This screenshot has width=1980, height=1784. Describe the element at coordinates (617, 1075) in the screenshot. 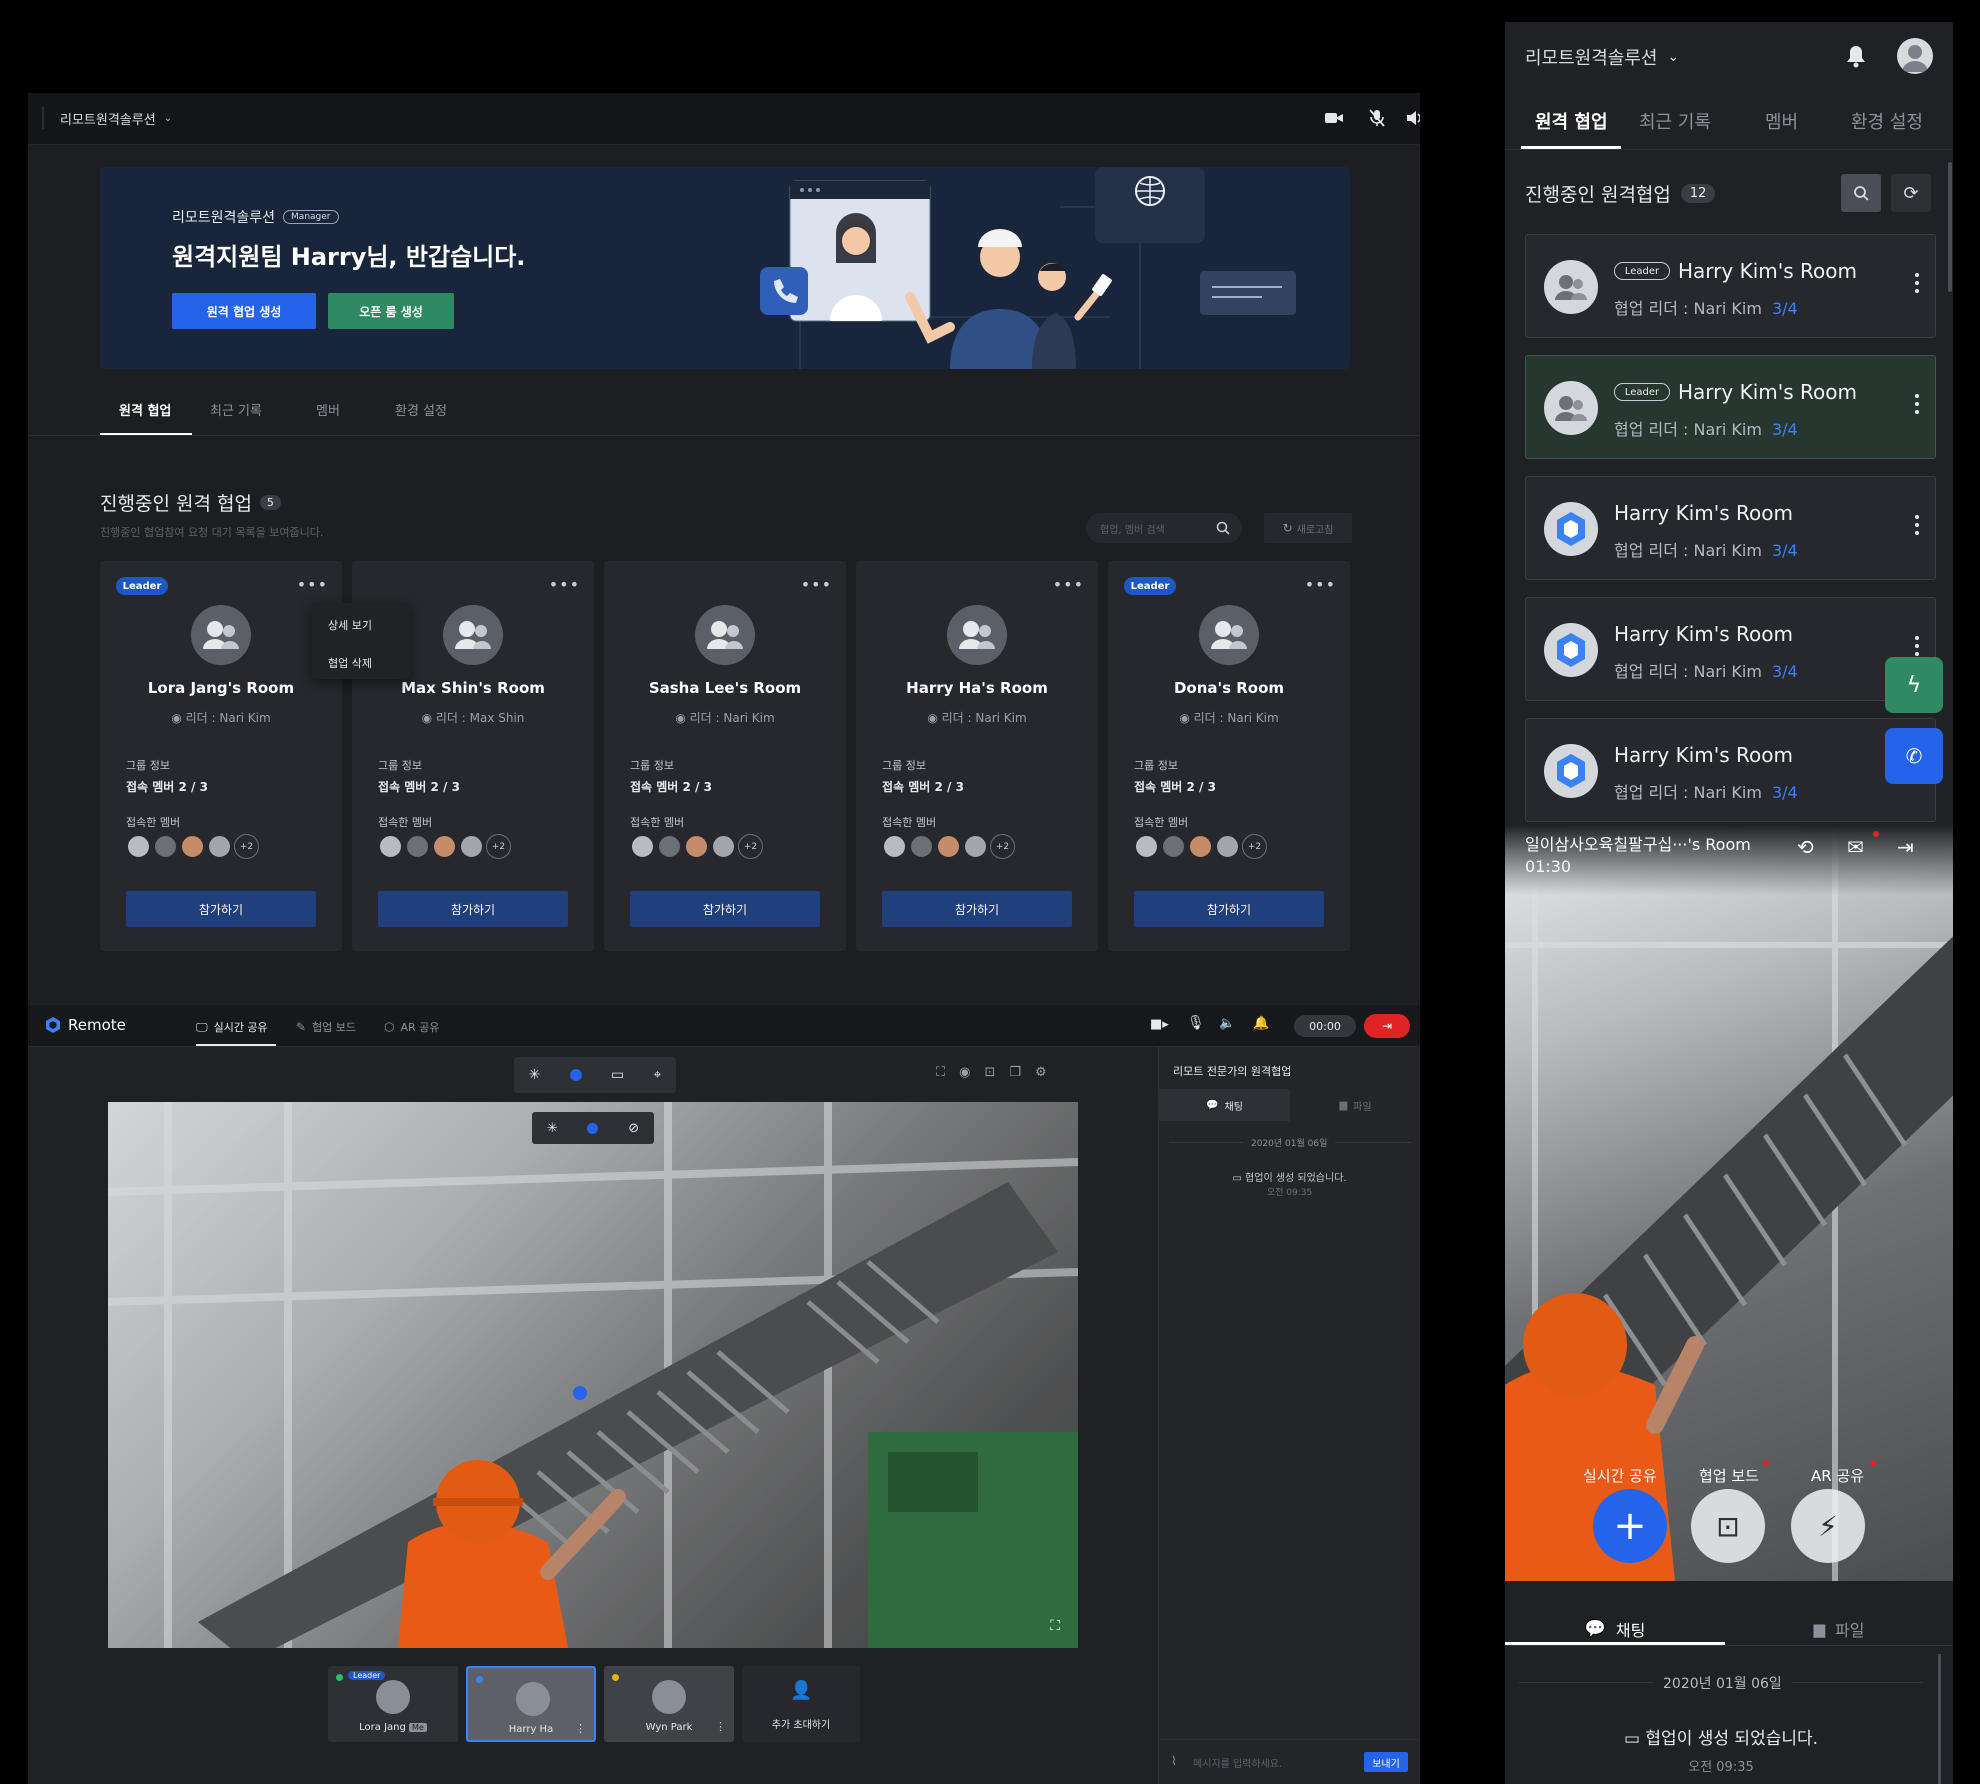

I see `screen-icon: ▭` at that location.